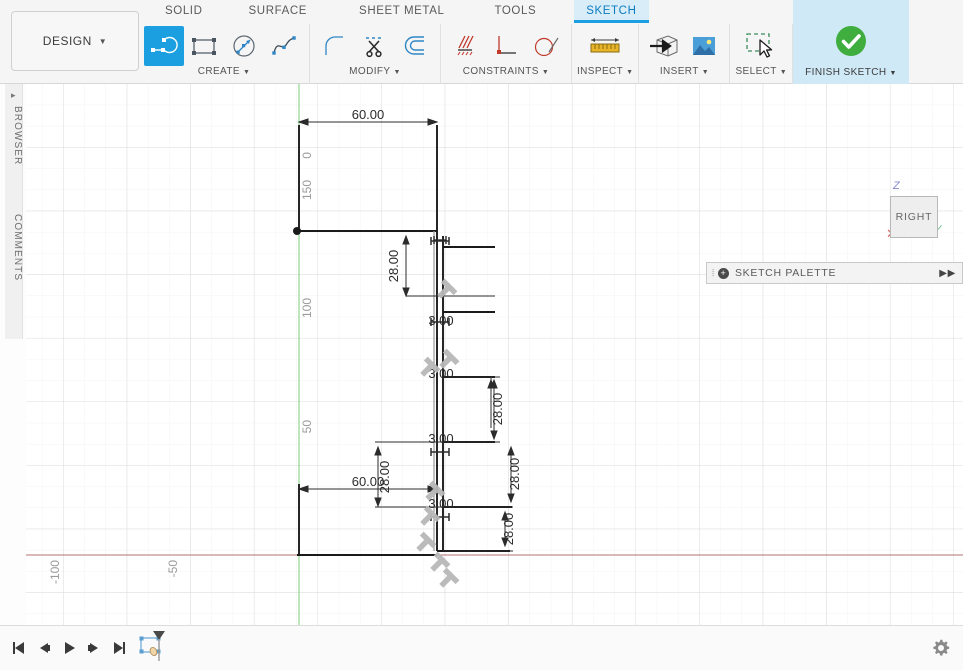 Image resolution: width=963 pixels, height=670 pixels. Describe the element at coordinates (307, 308) in the screenshot. I see `axis-label-100: 100` at that location.